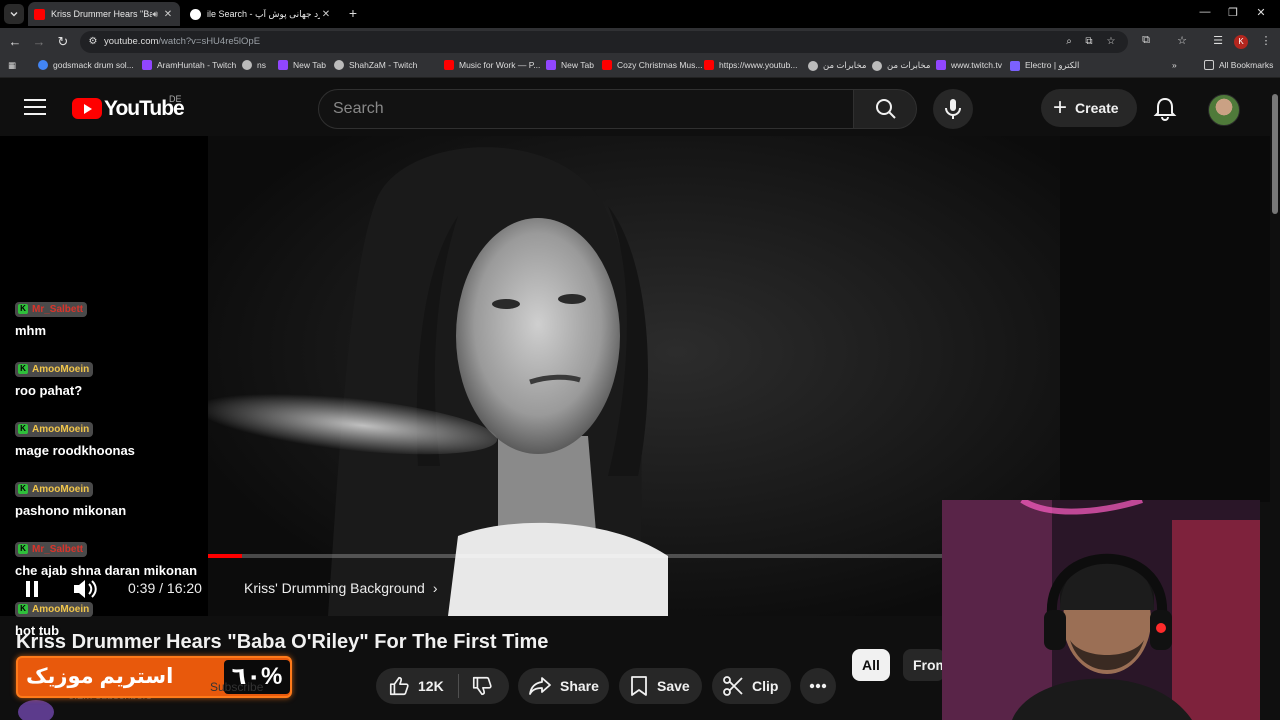 The image size is (1280, 720). I want to click on webcam-feed, so click(1101, 610).